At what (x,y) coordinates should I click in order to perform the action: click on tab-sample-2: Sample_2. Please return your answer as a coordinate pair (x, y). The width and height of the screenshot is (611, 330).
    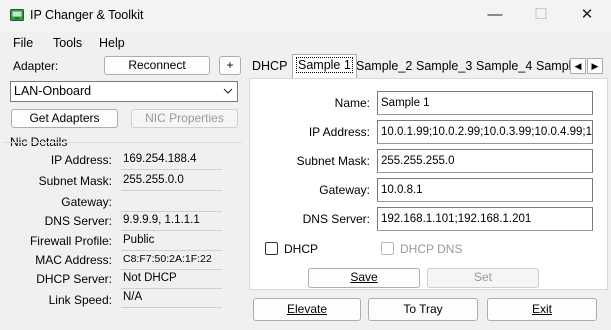
    Looking at the image, I should click on (384, 67).